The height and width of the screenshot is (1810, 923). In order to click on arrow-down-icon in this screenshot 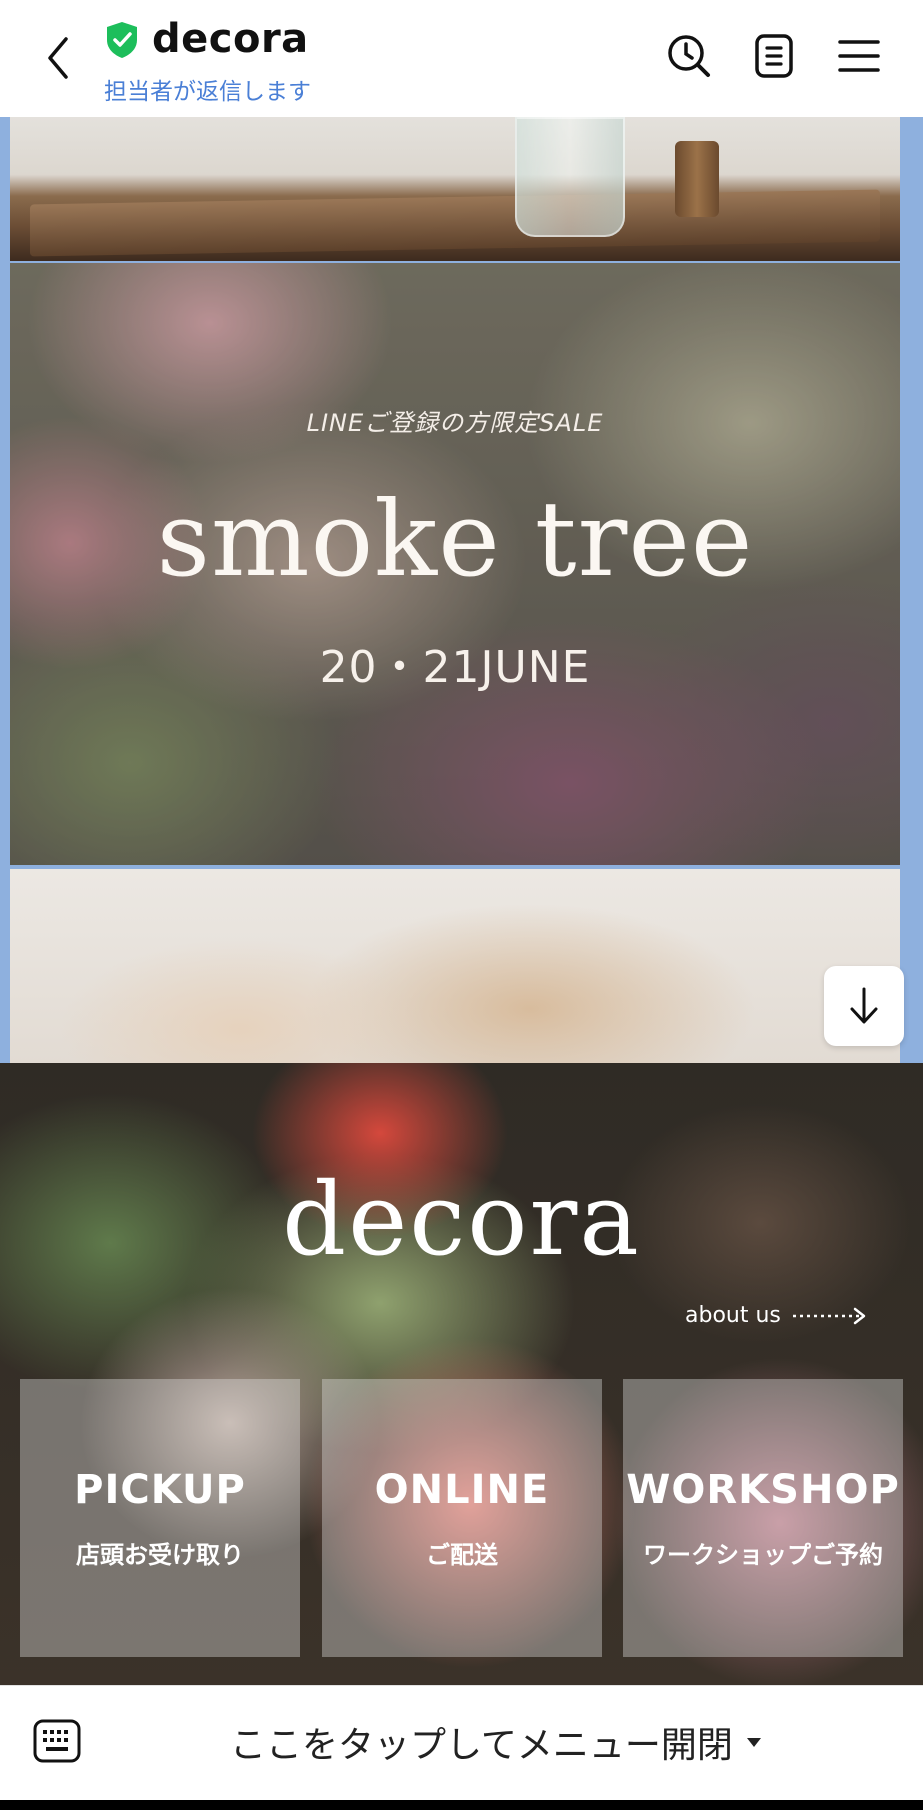, I will do `click(864, 1005)`.